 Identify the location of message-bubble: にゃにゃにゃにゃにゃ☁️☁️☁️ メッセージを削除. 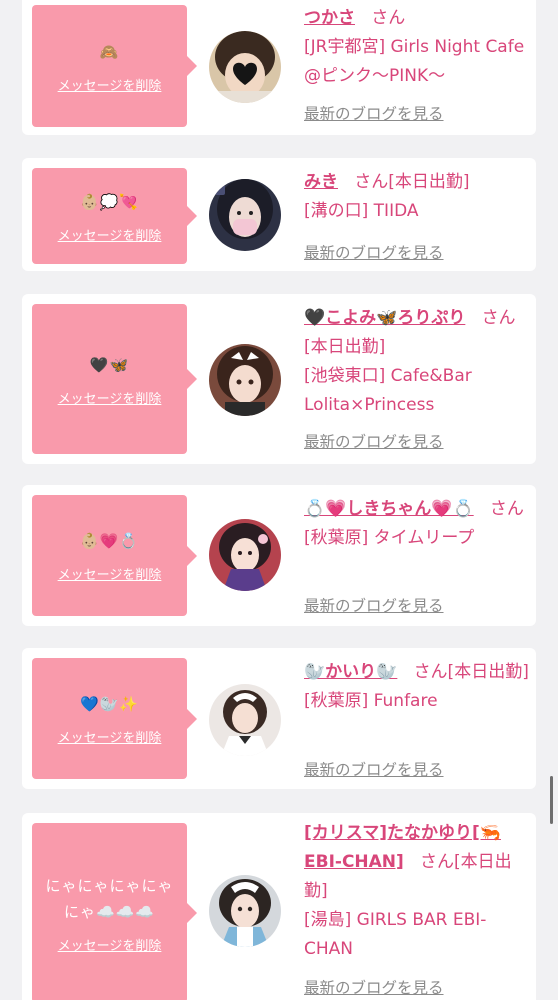
(114, 911).